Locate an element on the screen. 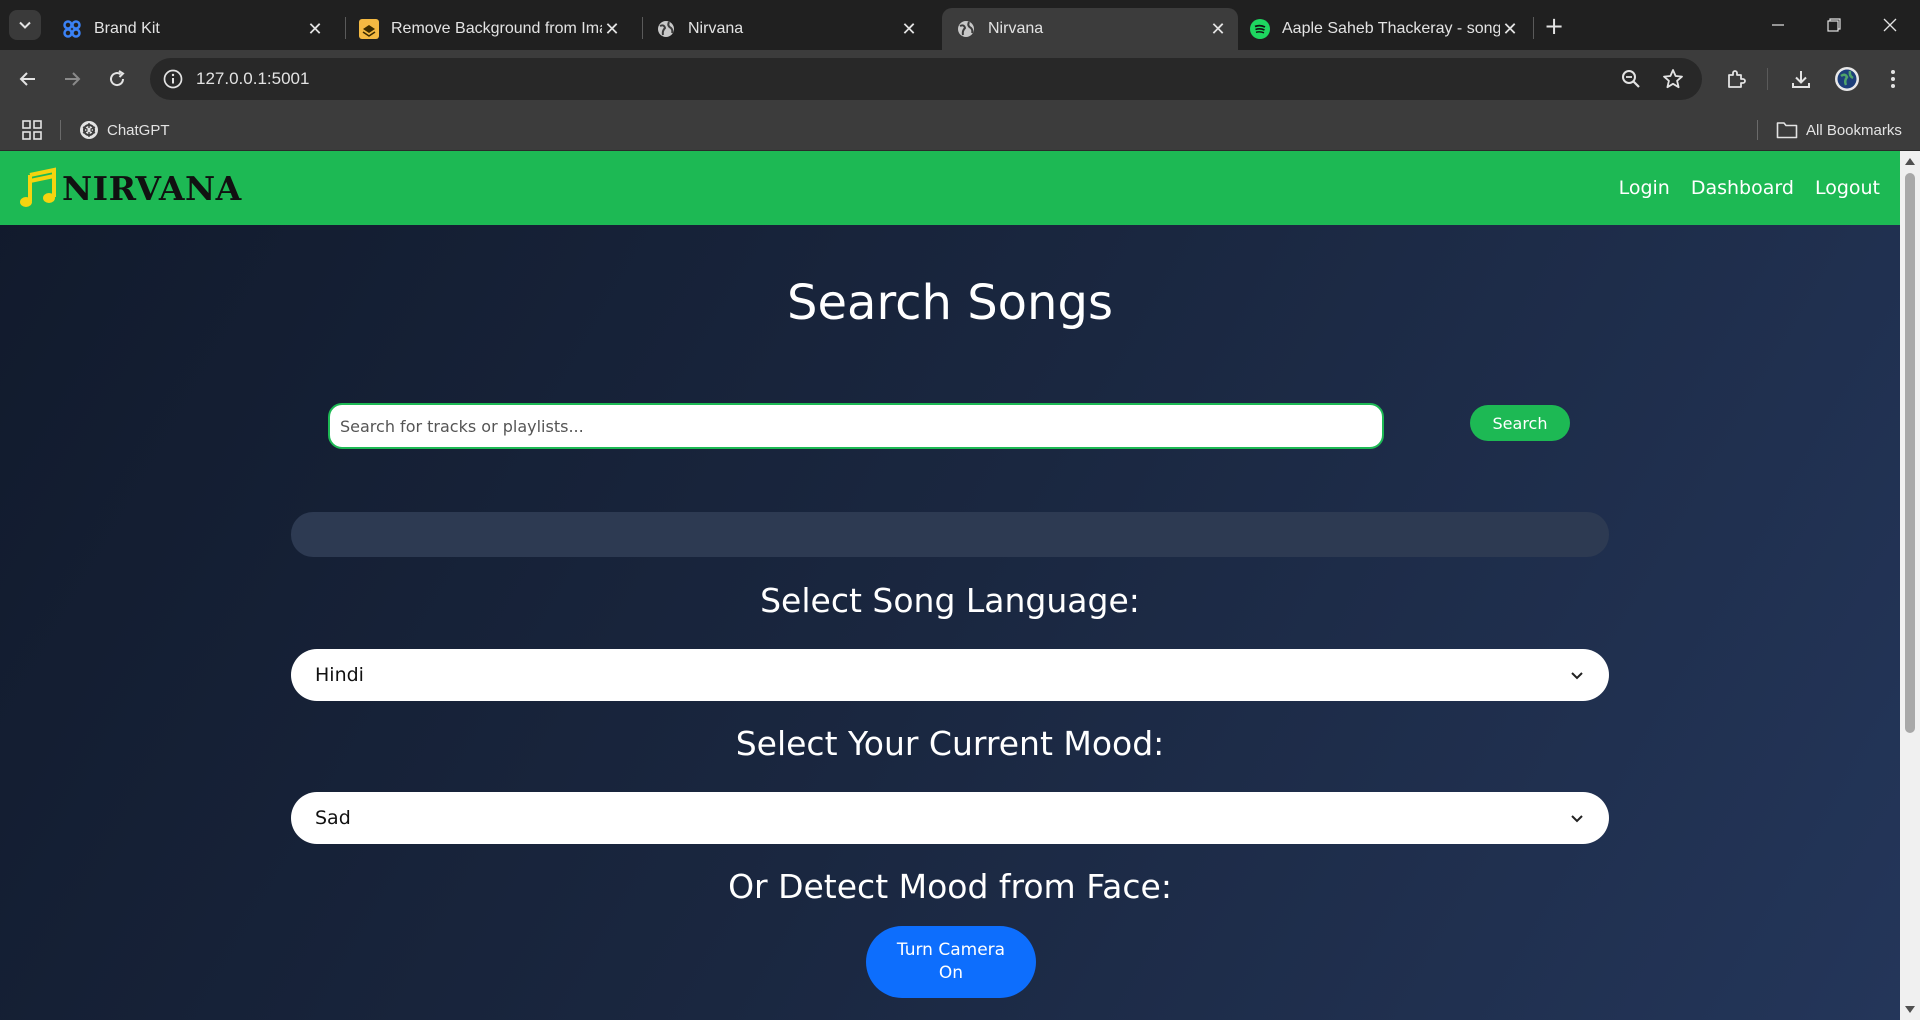 This screenshot has width=1920, height=1020. browser-tab: Remove Background from Imag ✕ is located at coordinates (488, 29).